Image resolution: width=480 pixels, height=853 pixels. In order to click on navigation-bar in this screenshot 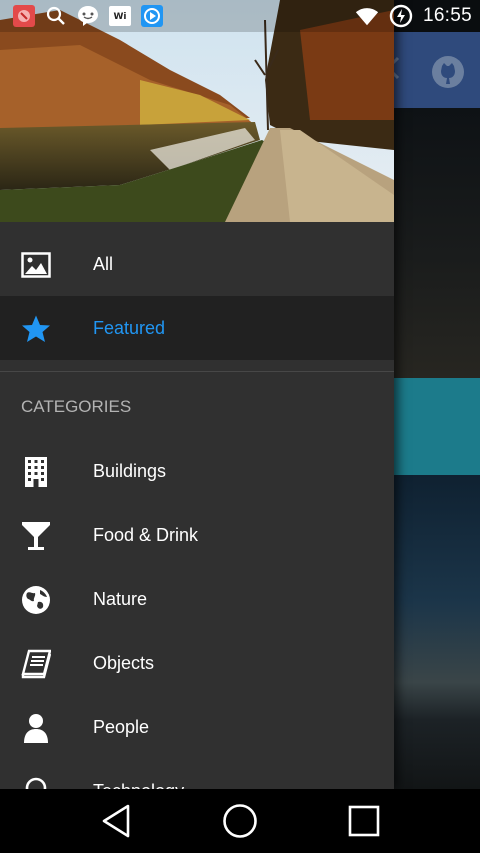, I will do `click(240, 821)`.